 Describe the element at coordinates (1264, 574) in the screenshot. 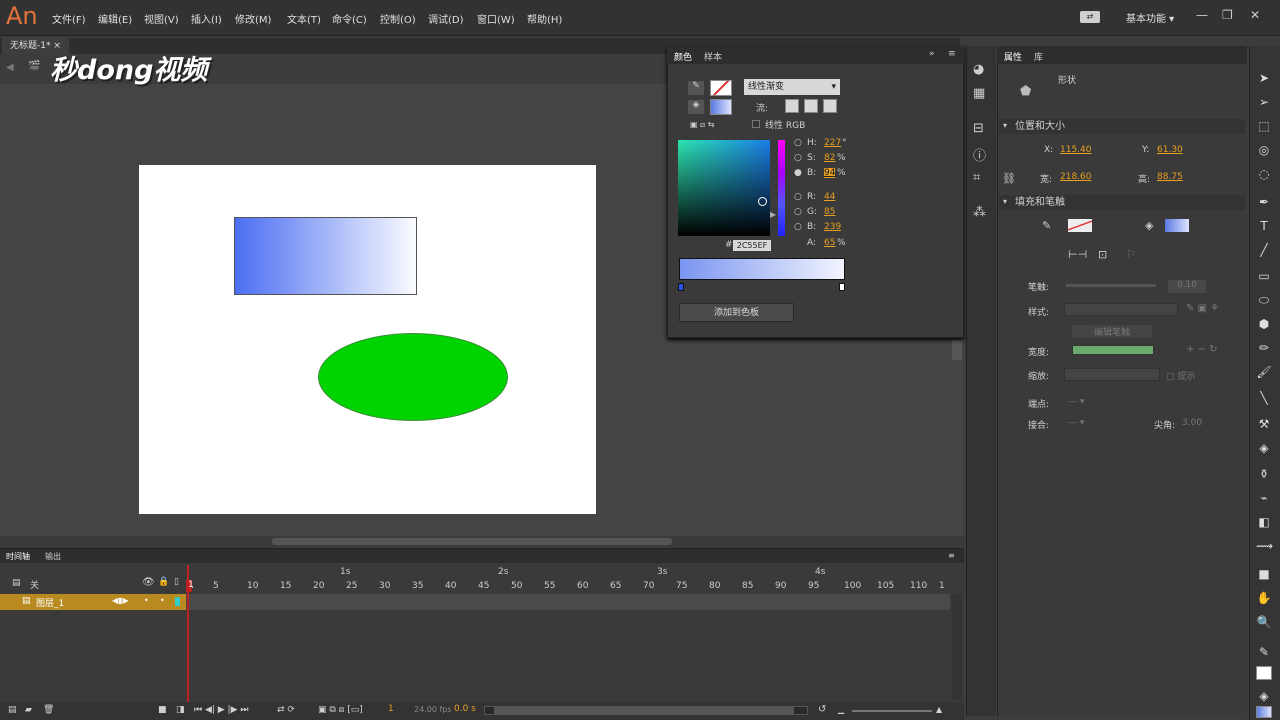

I see `camera-tool-icon: ■` at that location.